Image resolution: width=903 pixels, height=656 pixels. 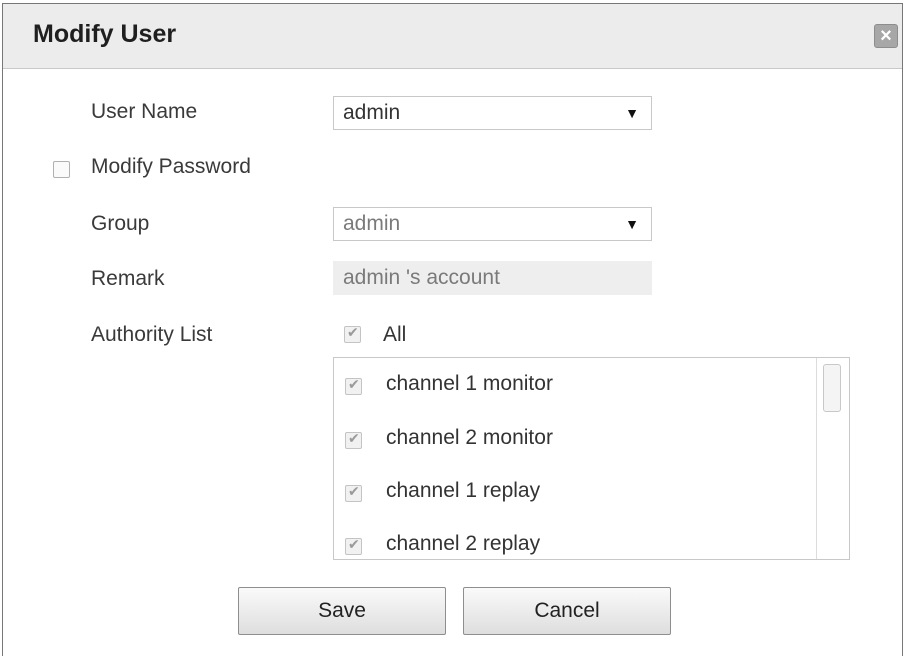 What do you see at coordinates (171, 166) in the screenshot?
I see `modify-password-label: Modify Password` at bounding box center [171, 166].